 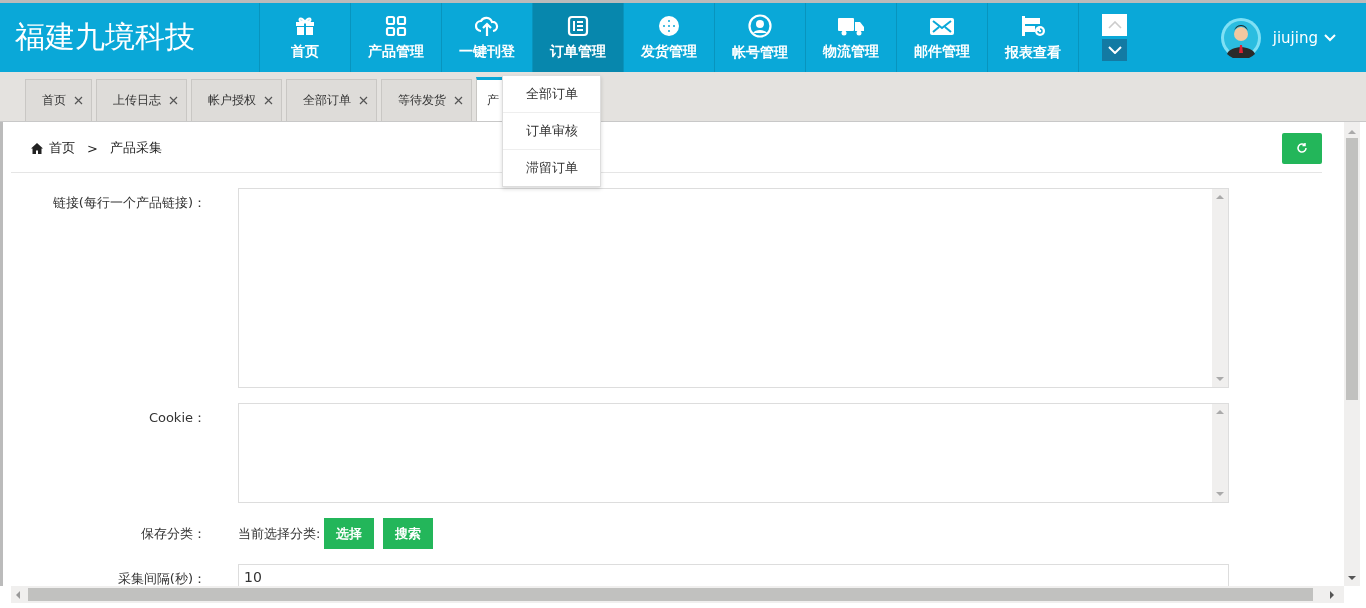 I want to click on breadcrumb-current: 产品采集, so click(x=135, y=148).